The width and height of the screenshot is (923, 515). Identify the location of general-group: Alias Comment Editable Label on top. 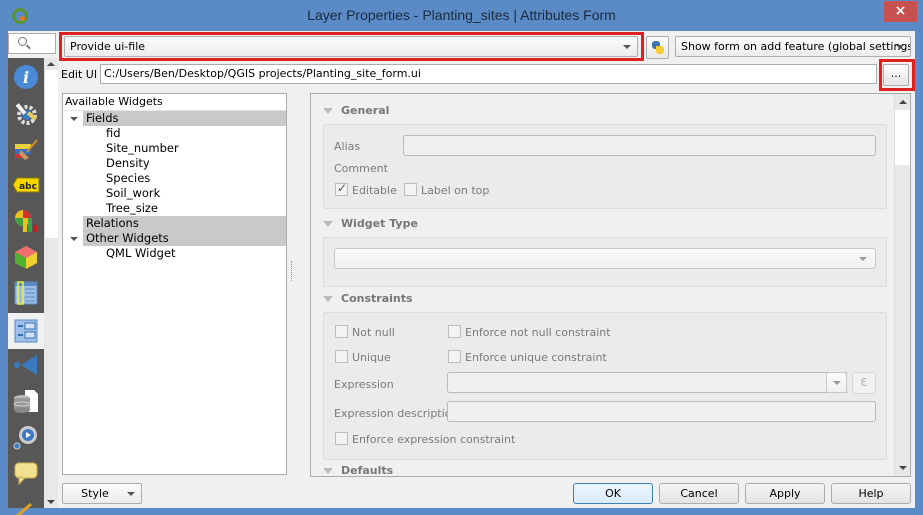
(605, 166).